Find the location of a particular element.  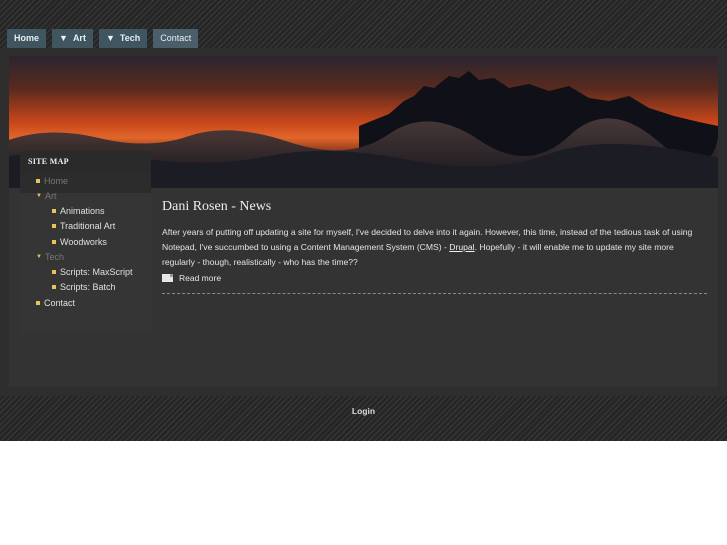

site-map-item-woodworks: Woodworks is located at coordinates (79, 242).